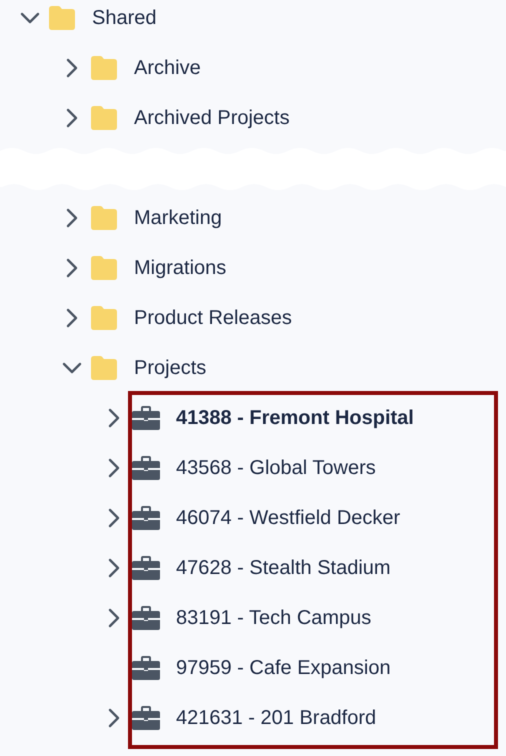 Image resolution: width=506 pixels, height=756 pixels. What do you see at coordinates (276, 468) in the screenshot?
I see `project-name: 43568 - Global Towers` at bounding box center [276, 468].